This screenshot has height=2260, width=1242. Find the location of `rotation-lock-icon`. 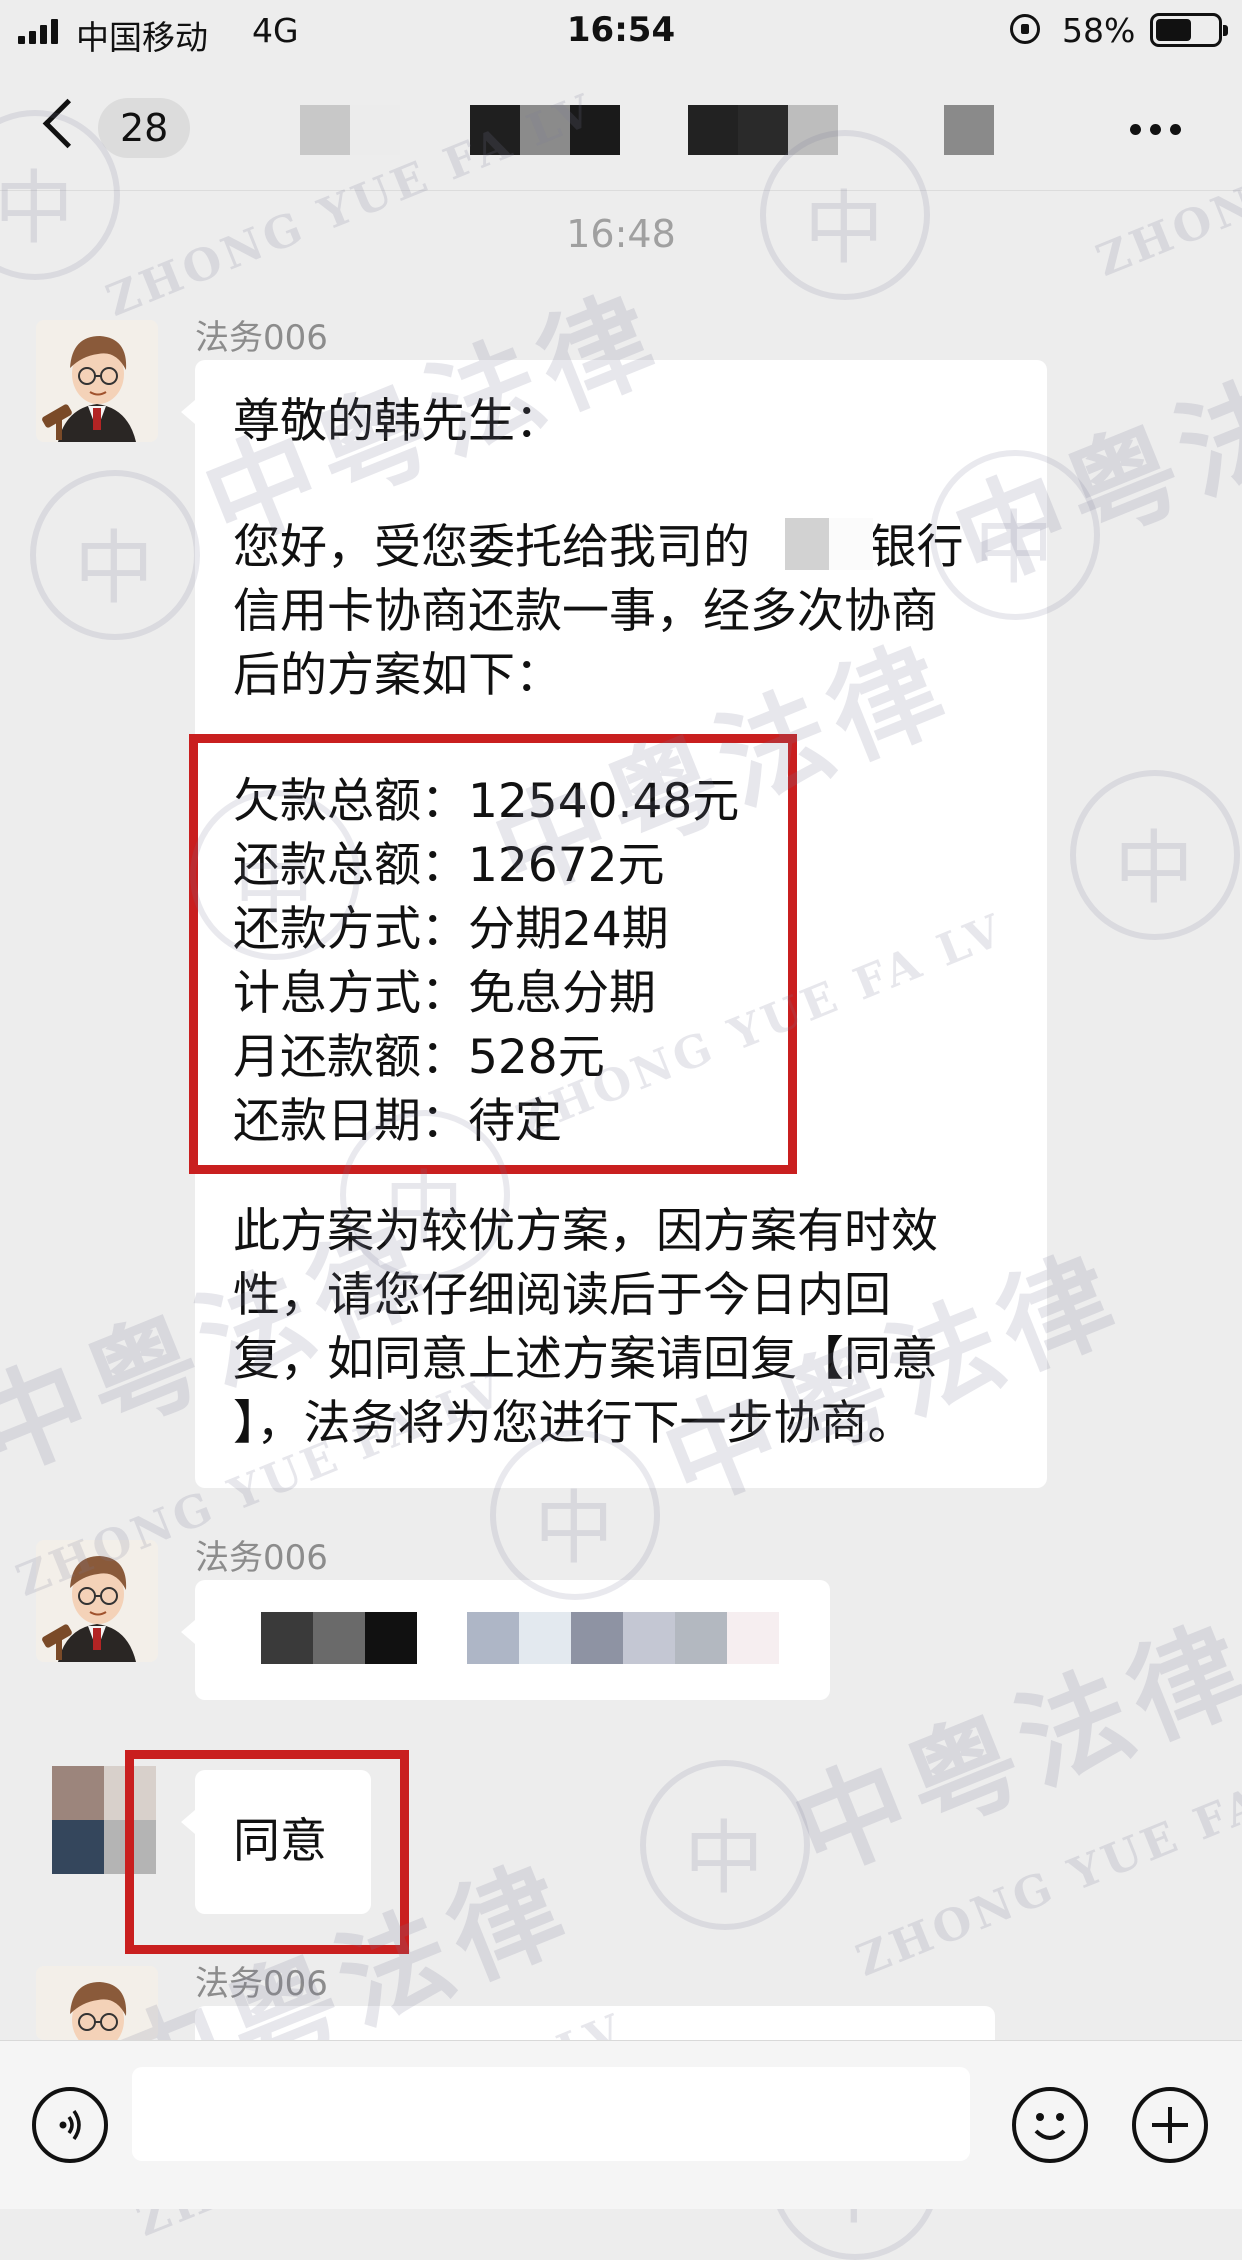

rotation-lock-icon is located at coordinates (1025, 29).